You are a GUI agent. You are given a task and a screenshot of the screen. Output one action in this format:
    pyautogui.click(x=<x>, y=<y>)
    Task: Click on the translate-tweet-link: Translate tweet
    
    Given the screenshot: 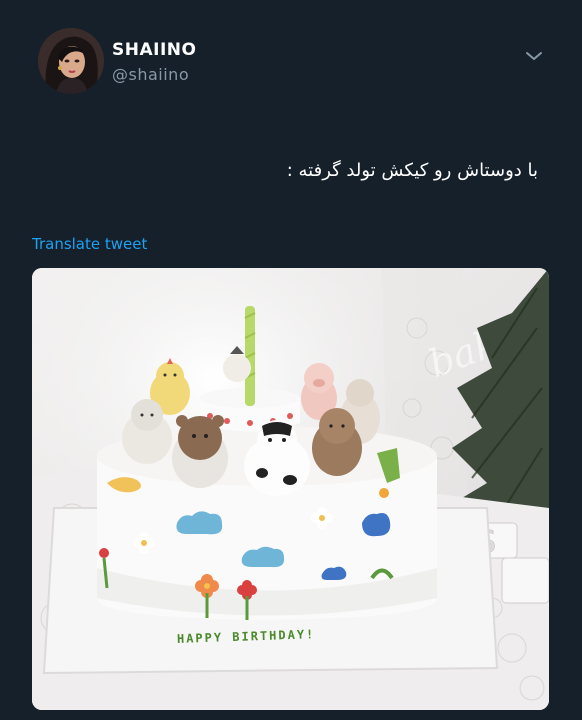 What is the action you would take?
    pyautogui.click(x=89, y=244)
    